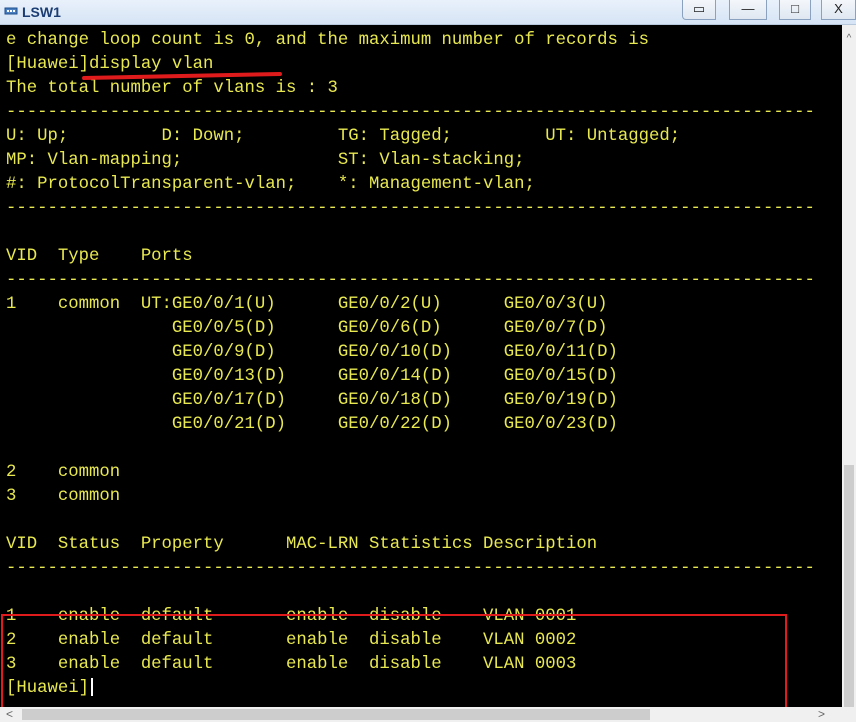  Describe the element at coordinates (394, 660) in the screenshot. I see `annotation-box` at that location.